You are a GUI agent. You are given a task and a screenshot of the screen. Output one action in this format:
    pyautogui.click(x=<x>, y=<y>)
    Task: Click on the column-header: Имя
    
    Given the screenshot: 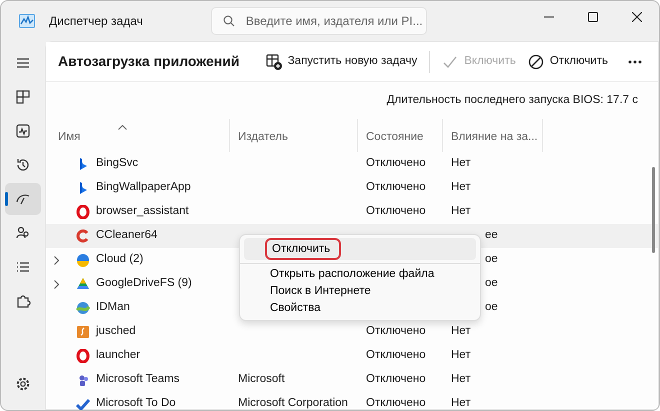 What is the action you would take?
    pyautogui.click(x=138, y=135)
    